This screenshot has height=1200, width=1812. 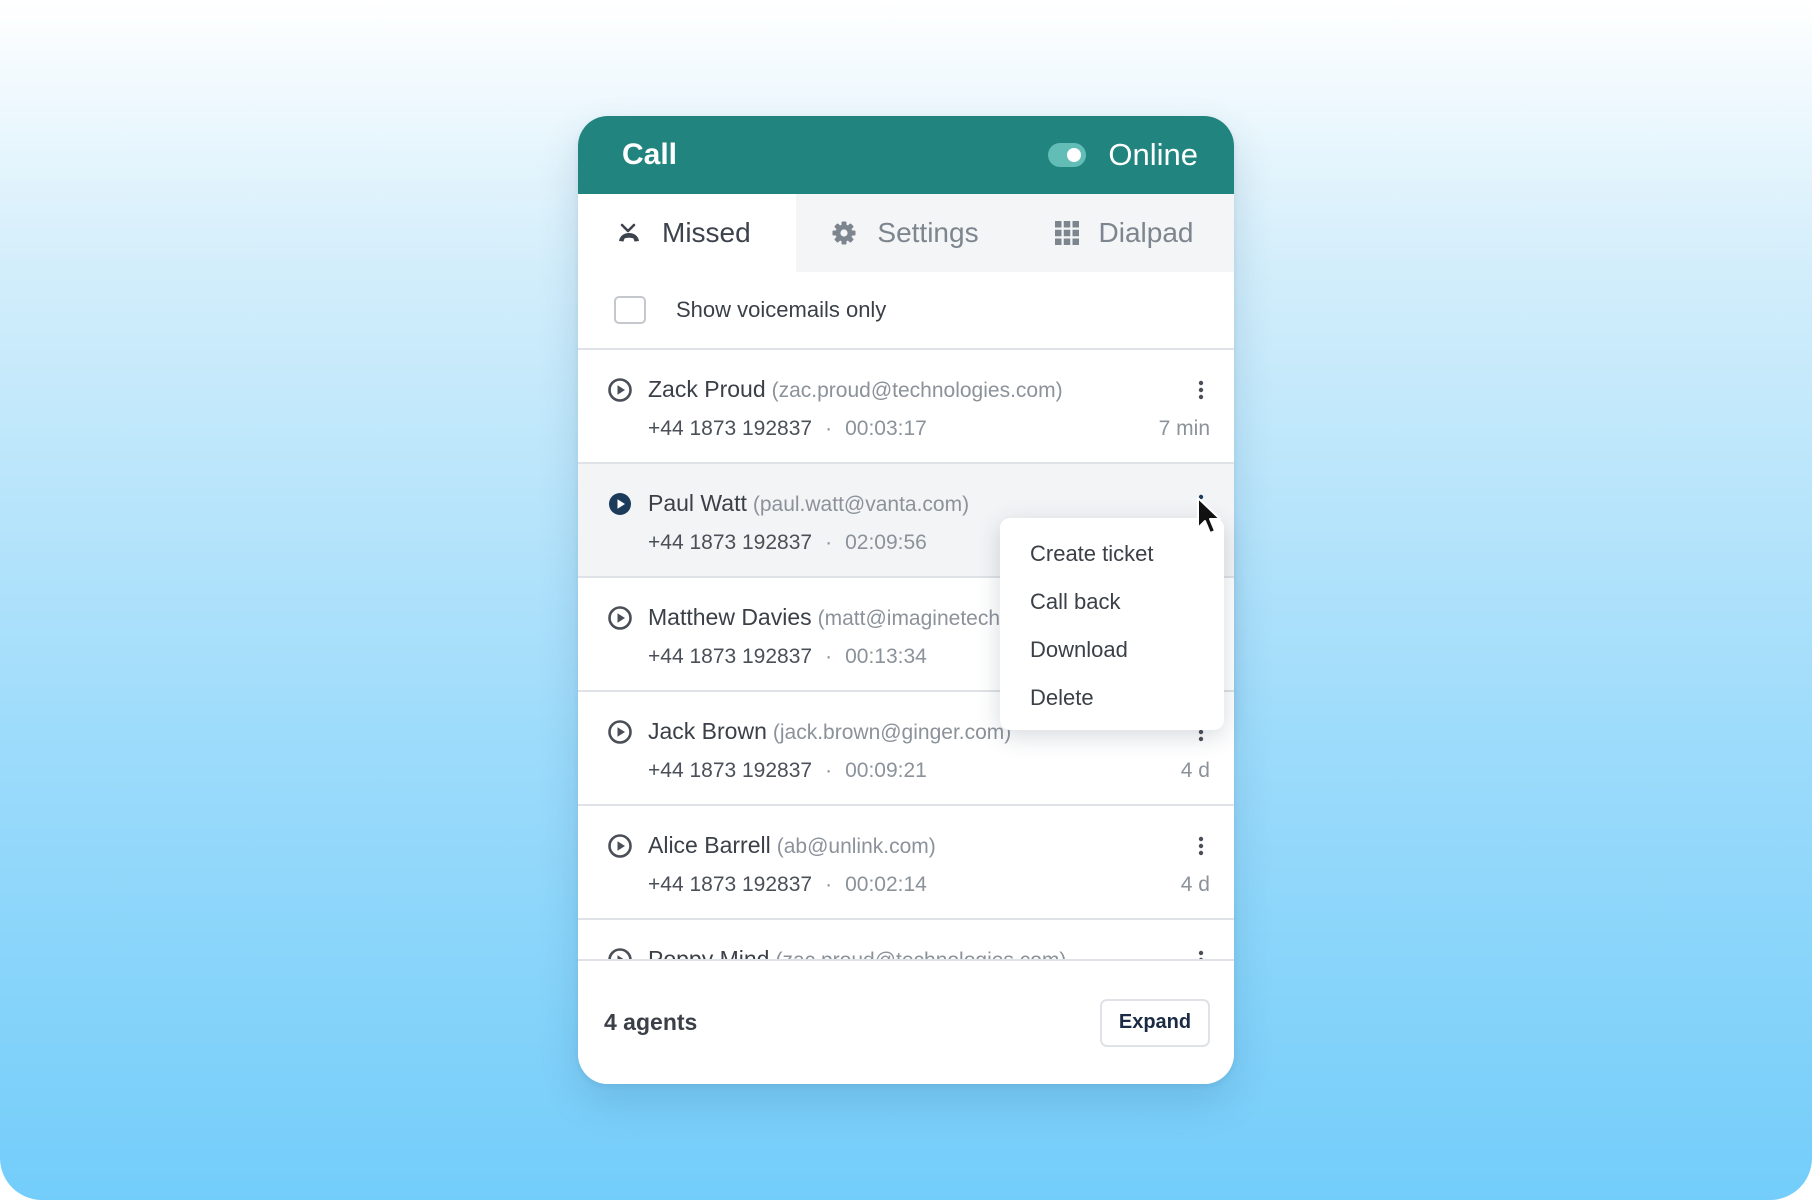 I want to click on online-toggle, so click(x=1067, y=155).